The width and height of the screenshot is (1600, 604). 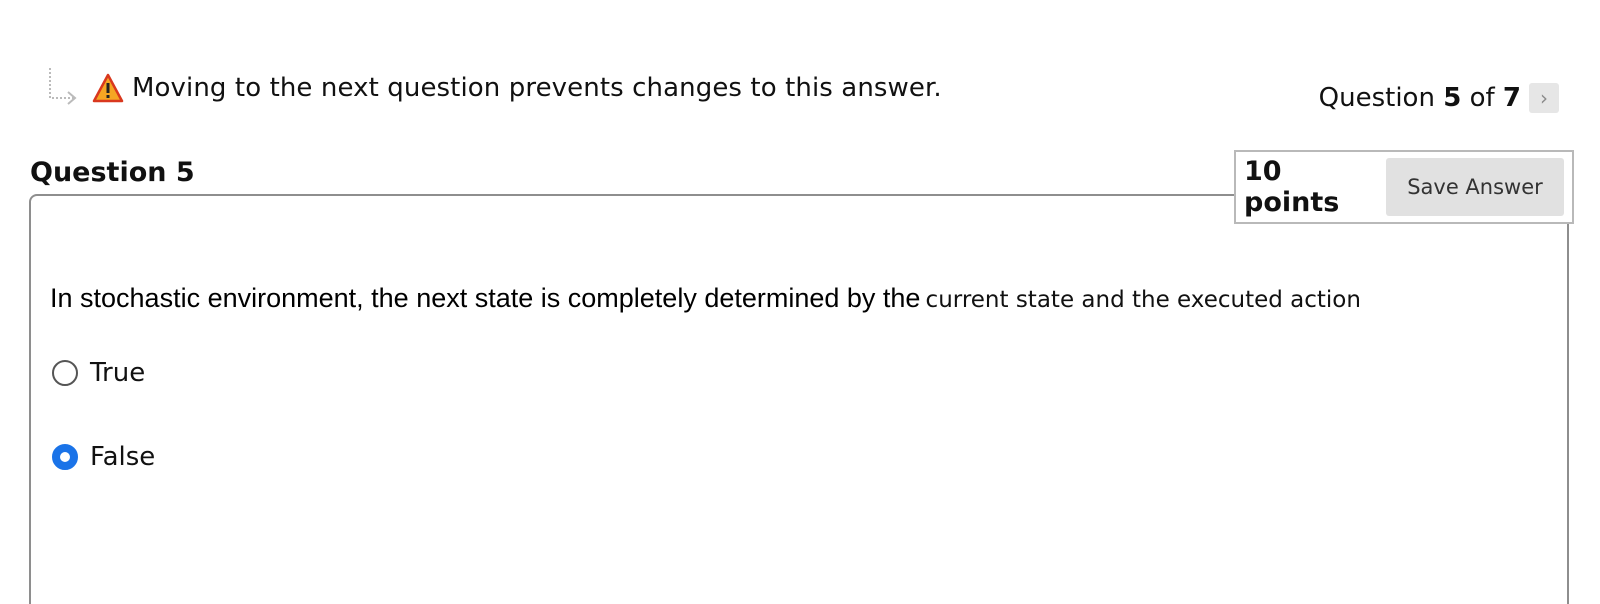 I want to click on chevron-right-icon: ›, so click(x=1544, y=98).